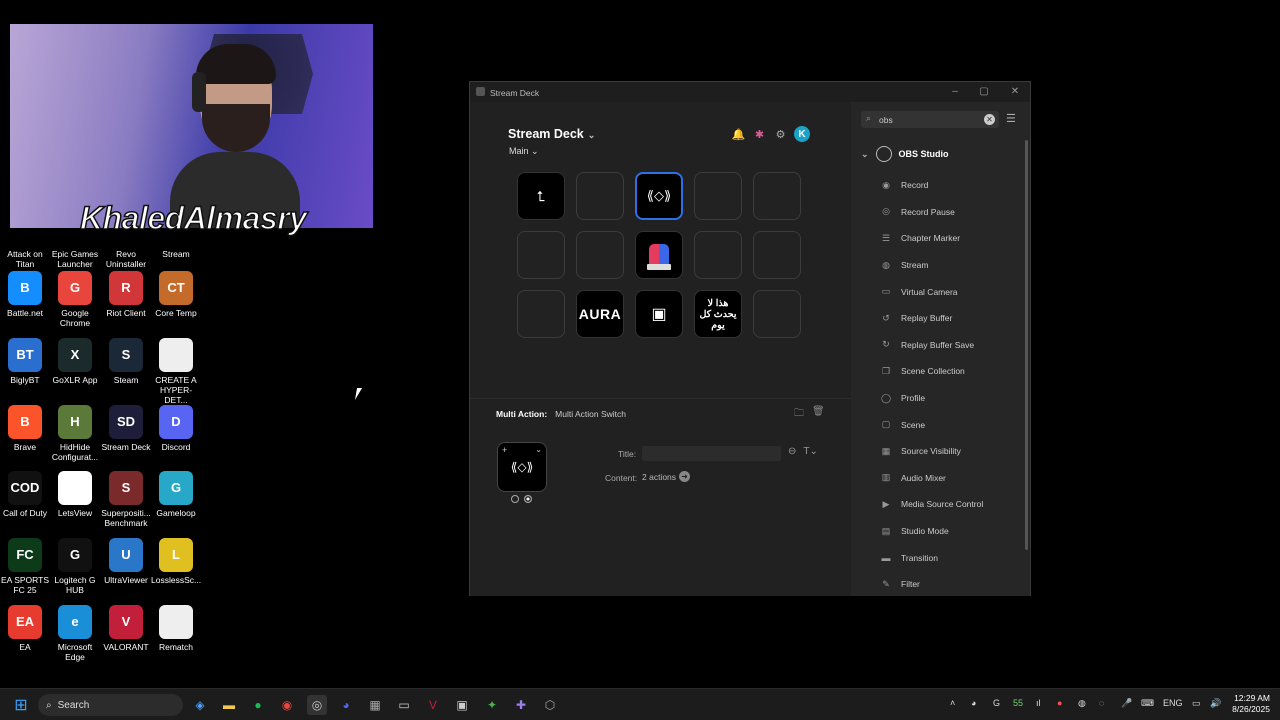 The image size is (1280, 720). What do you see at coordinates (936, 238) in the screenshot?
I see `action-item: ☰ Chapter Marker` at bounding box center [936, 238].